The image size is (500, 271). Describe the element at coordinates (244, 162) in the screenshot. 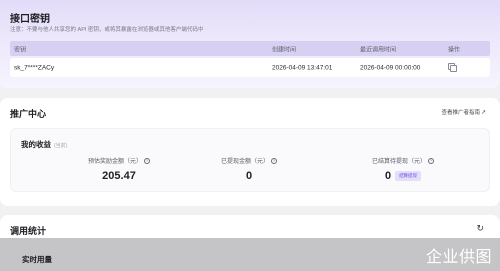

I see `withdrawn-label: 已提现金额（元）` at that location.